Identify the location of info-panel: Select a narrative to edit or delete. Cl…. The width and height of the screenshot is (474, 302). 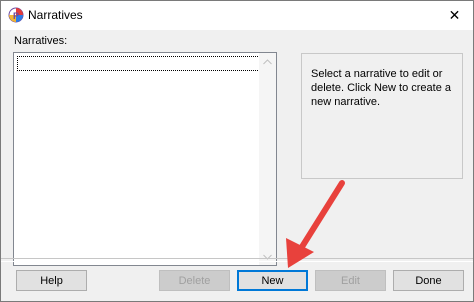
(382, 116).